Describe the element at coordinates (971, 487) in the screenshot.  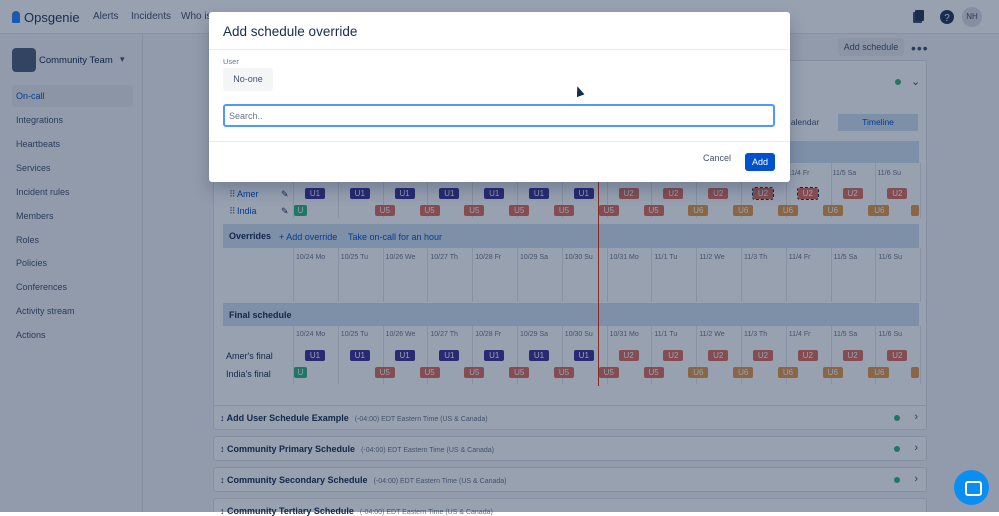
I see `chat-support-icon` at that location.